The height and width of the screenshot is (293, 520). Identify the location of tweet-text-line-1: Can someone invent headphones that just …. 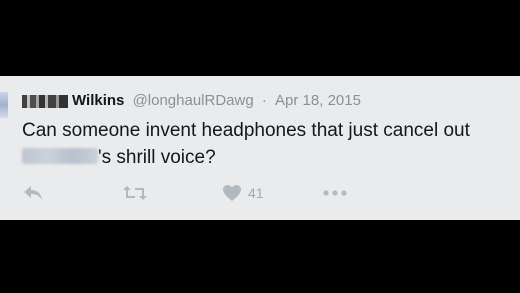
(246, 130).